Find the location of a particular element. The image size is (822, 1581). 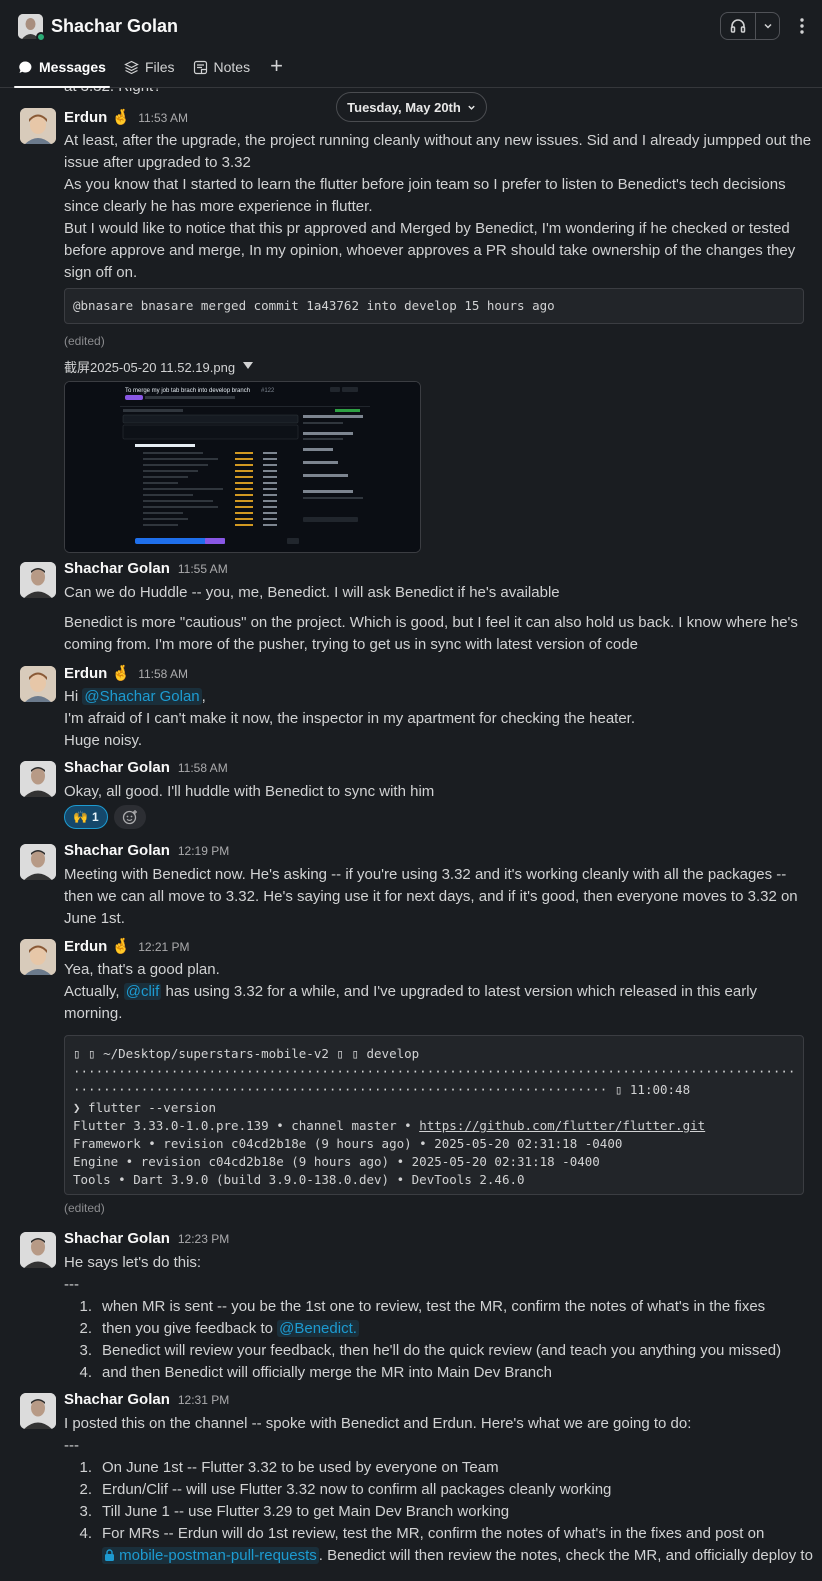

user-mention: @clif is located at coordinates (142, 991).